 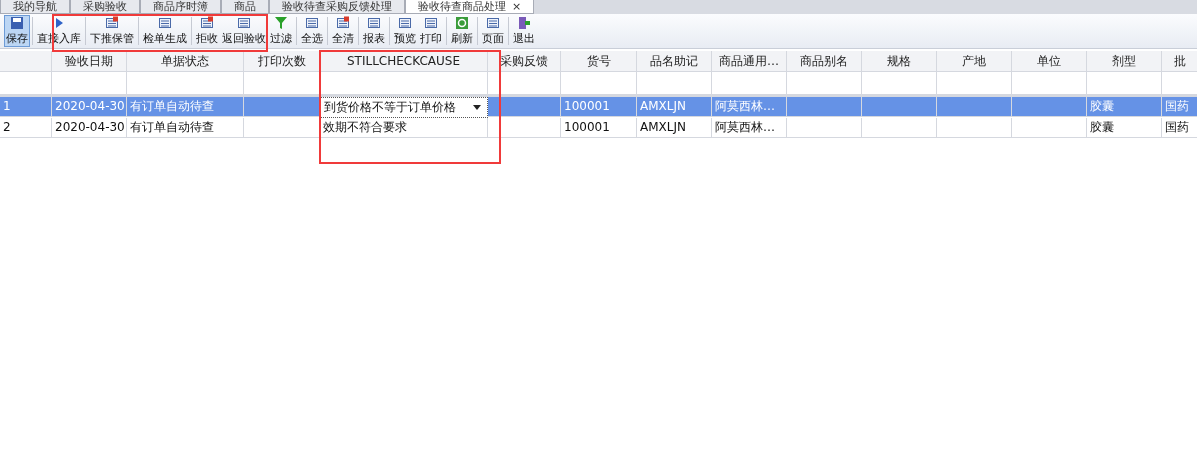 I want to click on column-header: 采购反馈, so click(x=524, y=61).